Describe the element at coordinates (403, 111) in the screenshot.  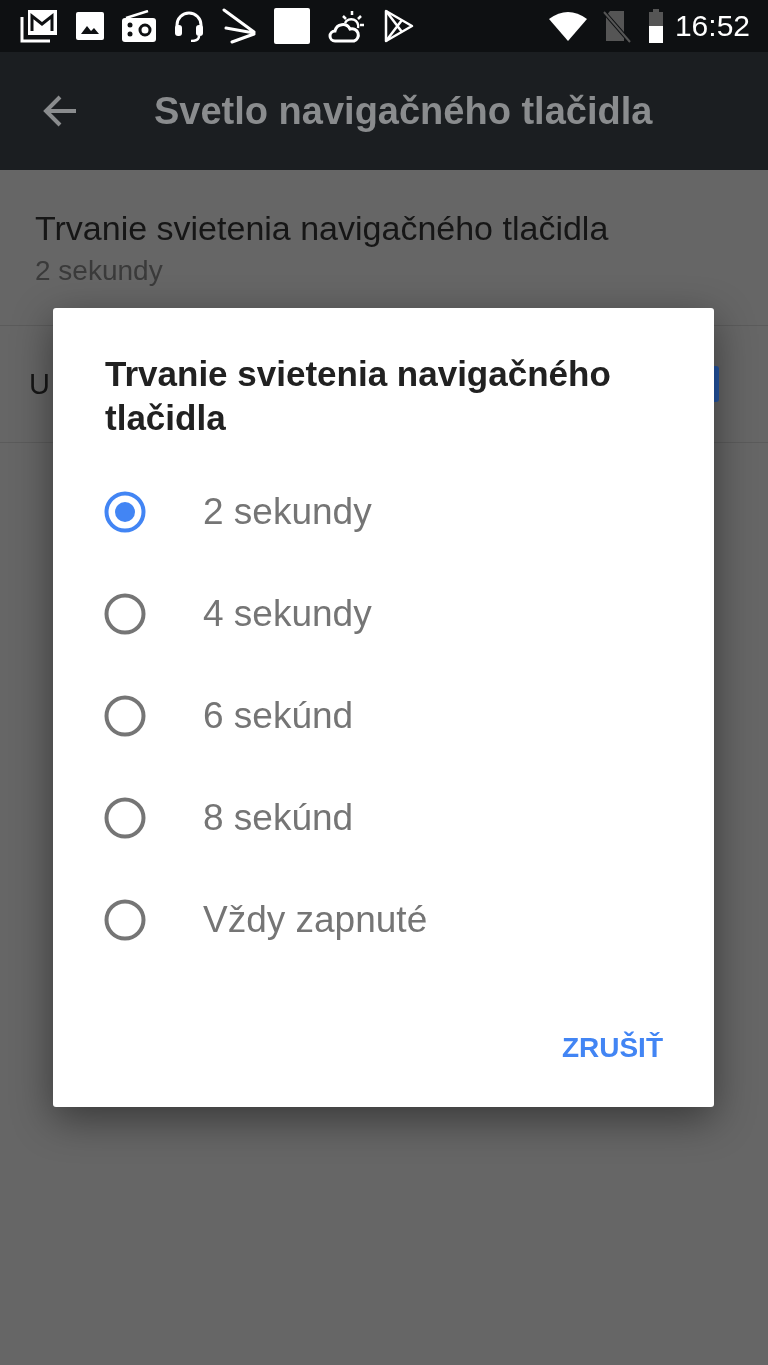
I see `app-bar-title: Svetlo navigačného tlačidla` at that location.